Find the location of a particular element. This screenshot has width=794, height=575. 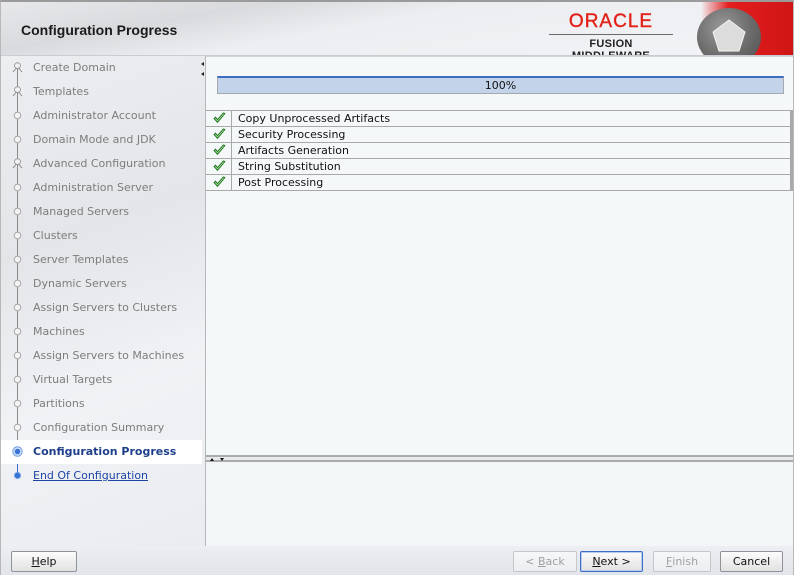

nav-step-end-of-configuration: End Of Configuration is located at coordinates (101, 476).